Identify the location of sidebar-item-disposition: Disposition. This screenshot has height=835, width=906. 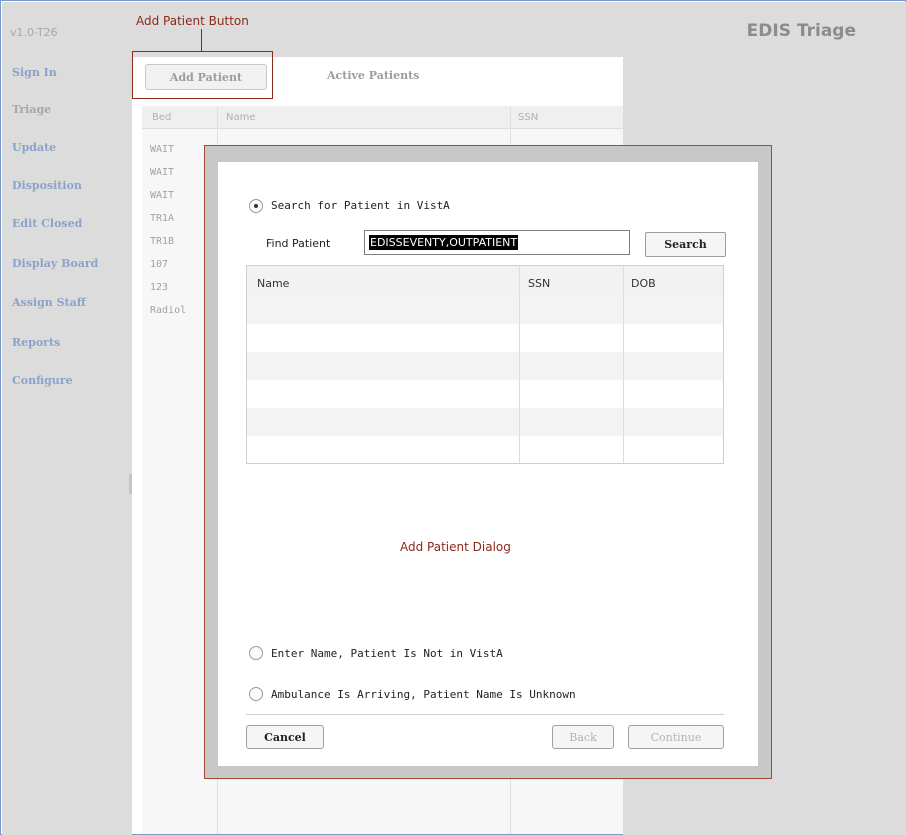
(47, 185).